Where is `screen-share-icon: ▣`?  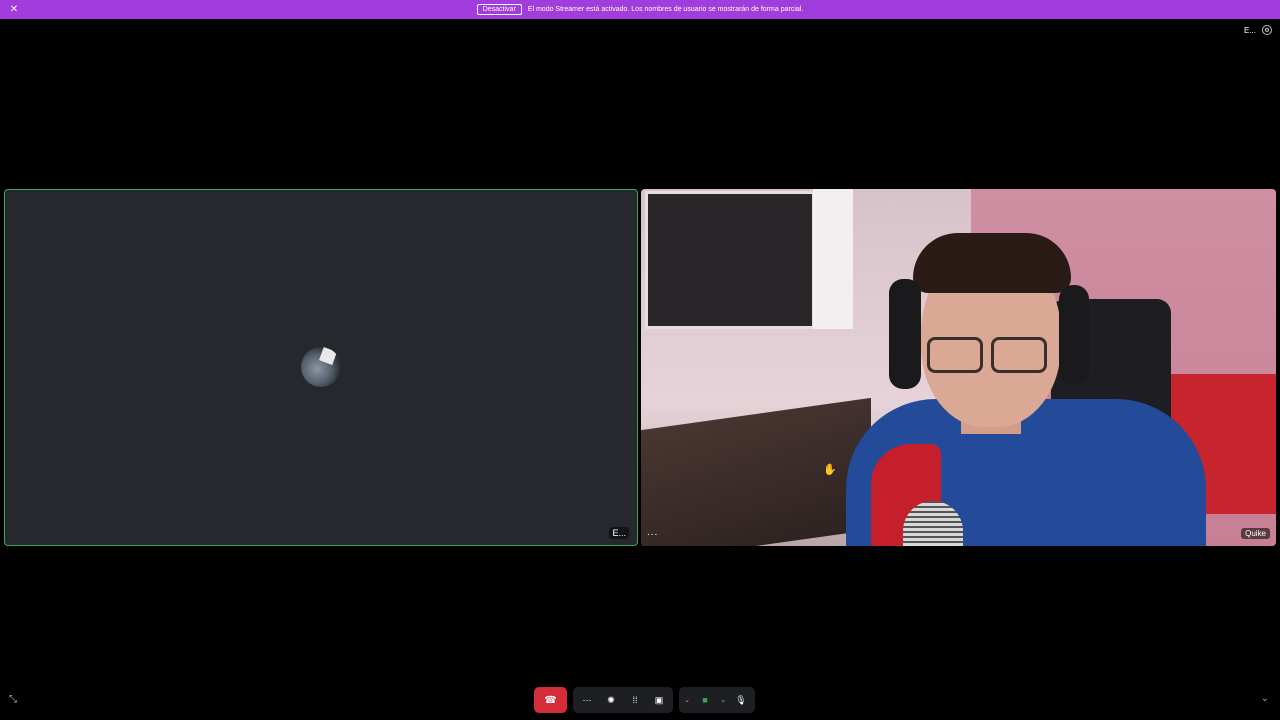 screen-share-icon: ▣ is located at coordinates (659, 699).